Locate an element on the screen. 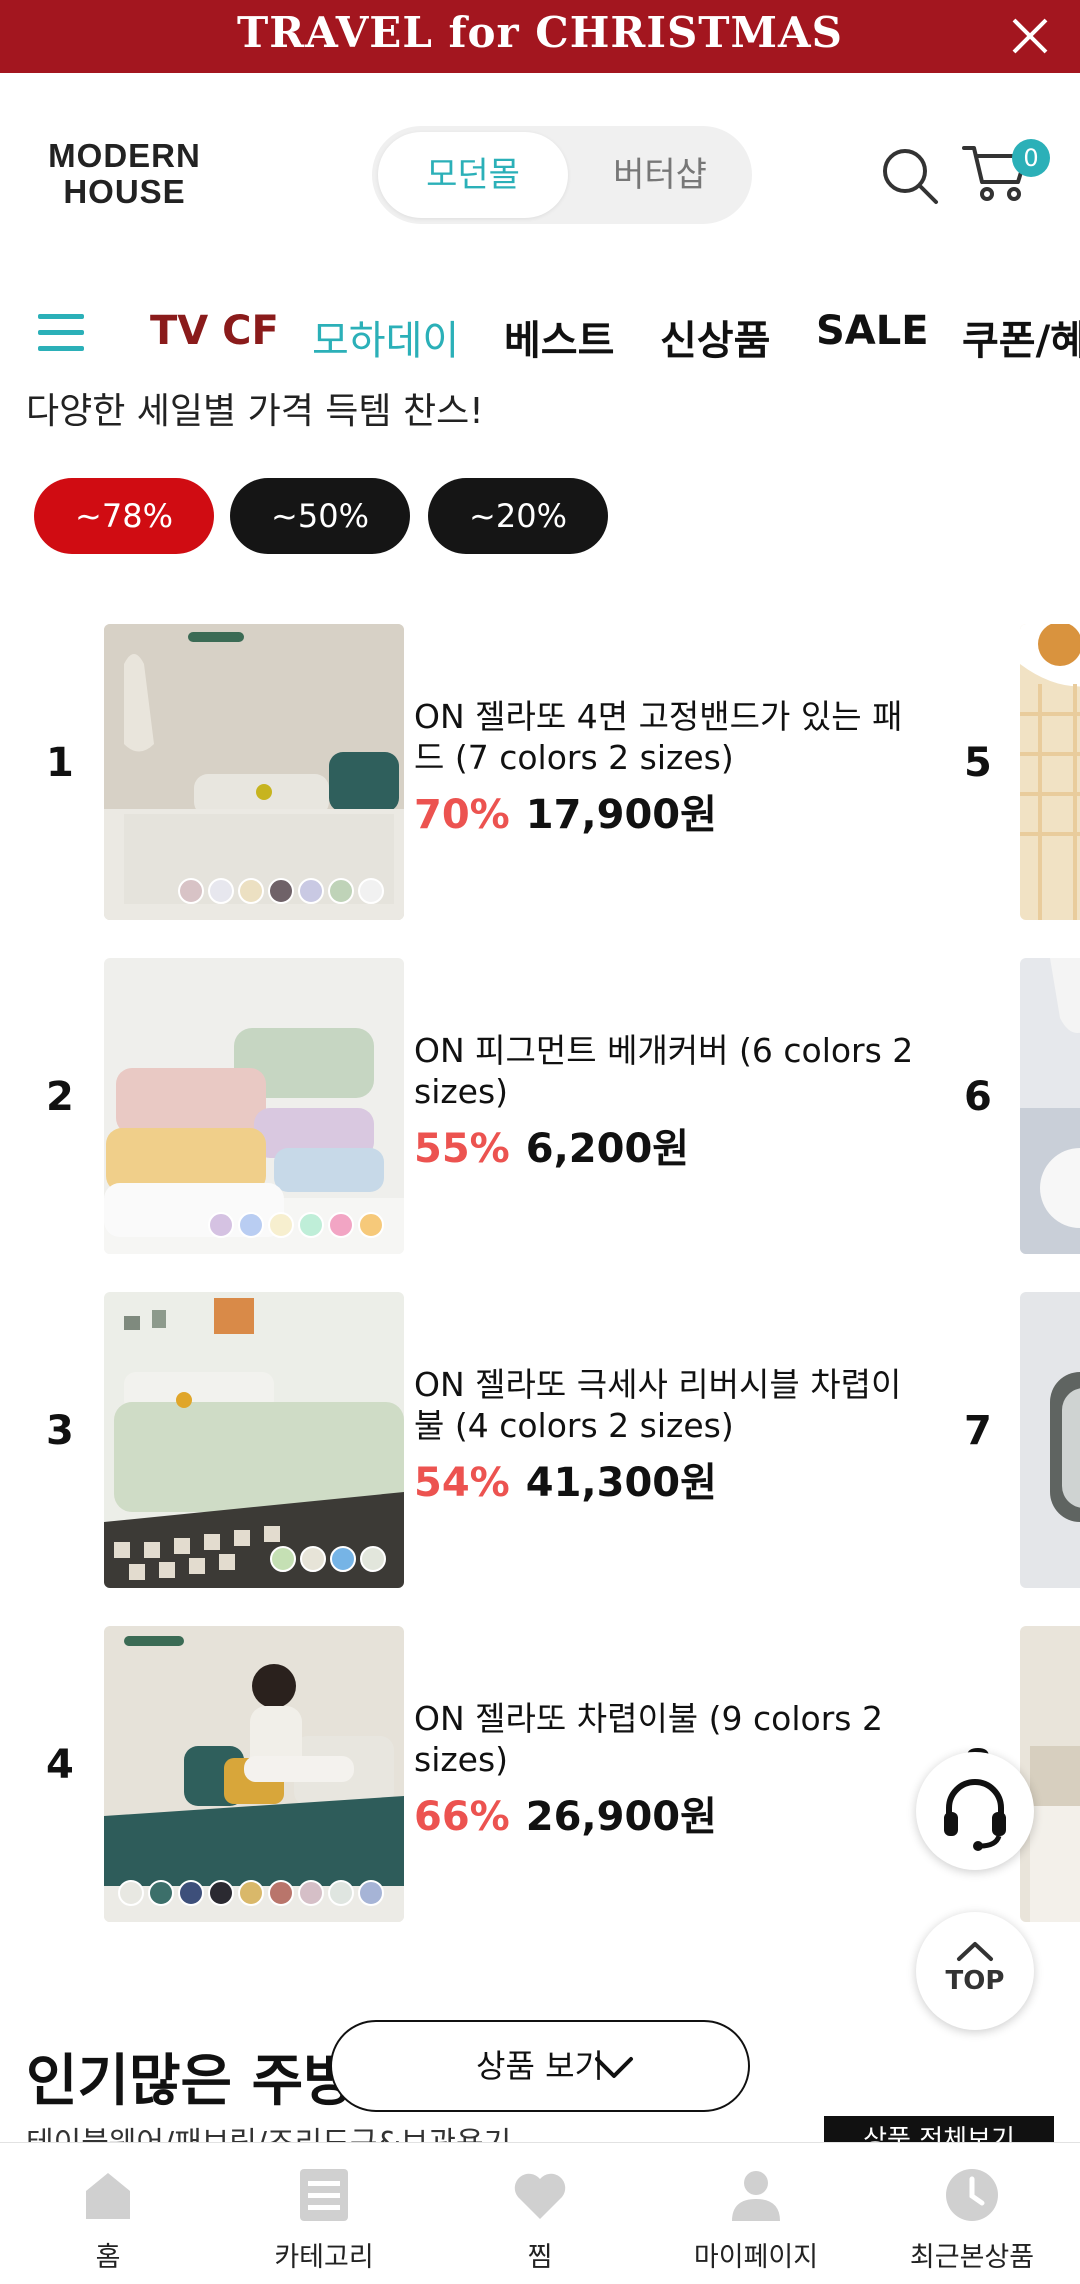 This screenshot has width=1080, height=2284. tab-mypage: 마이페이지 is located at coordinates (756, 2213).